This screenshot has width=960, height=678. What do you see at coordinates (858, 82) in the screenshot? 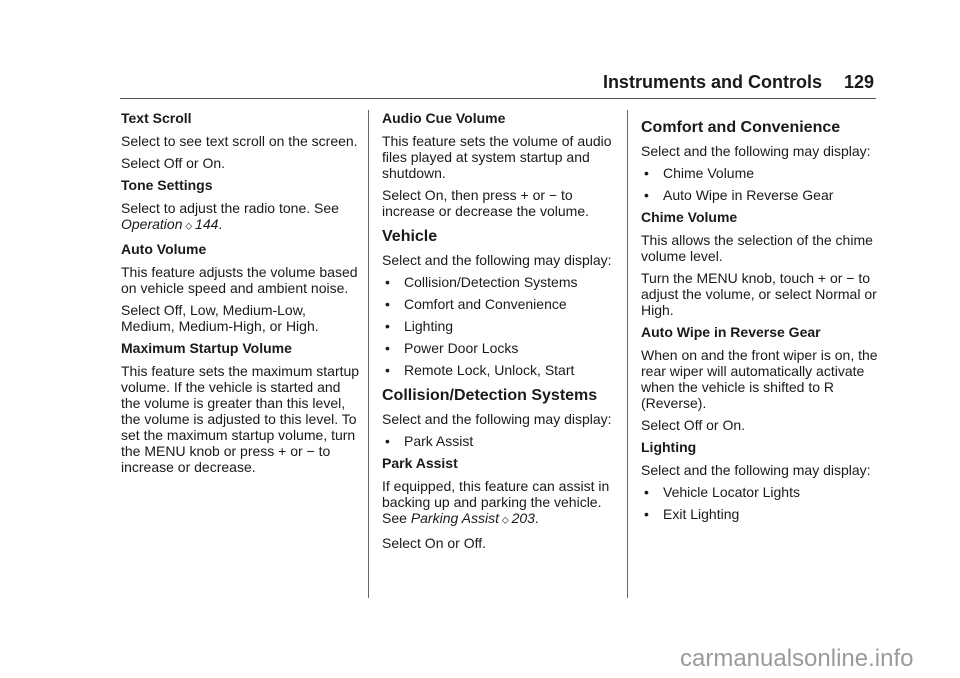
I see `page-number: 129` at bounding box center [858, 82].